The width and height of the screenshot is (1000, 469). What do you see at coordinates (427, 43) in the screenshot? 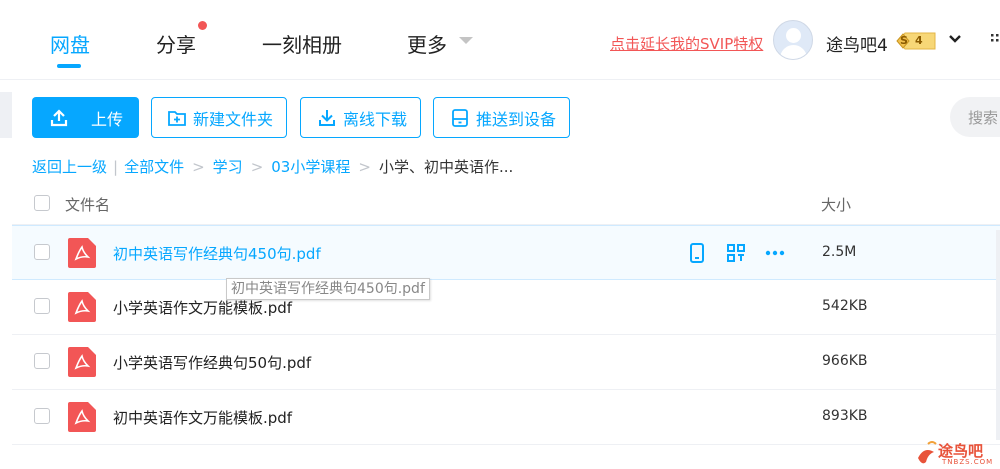
I see `nav-tab-more: 更多` at bounding box center [427, 43].